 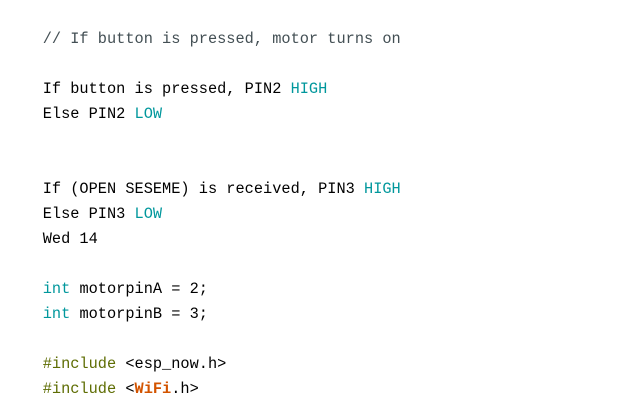 What do you see at coordinates (84, 200) in the screenshot?
I see `code-line-8: Else PIN3 LOW` at bounding box center [84, 200].